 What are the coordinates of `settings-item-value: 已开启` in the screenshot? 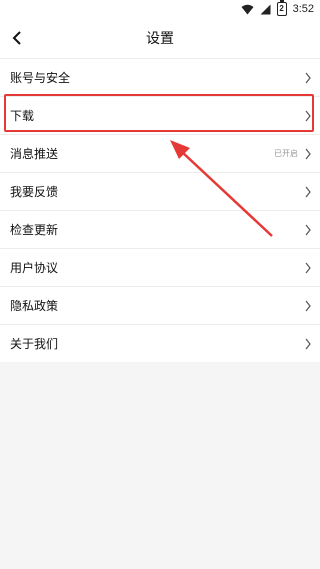 It's located at (286, 153).